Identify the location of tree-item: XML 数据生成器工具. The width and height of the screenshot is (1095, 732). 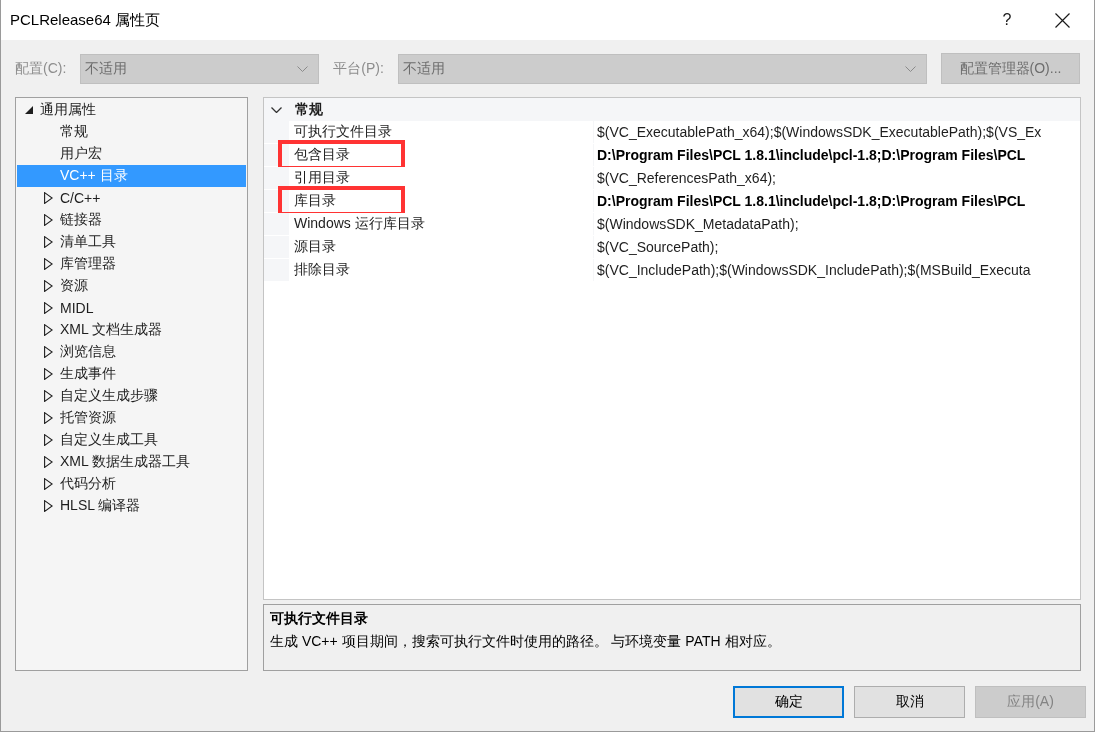
(131, 462).